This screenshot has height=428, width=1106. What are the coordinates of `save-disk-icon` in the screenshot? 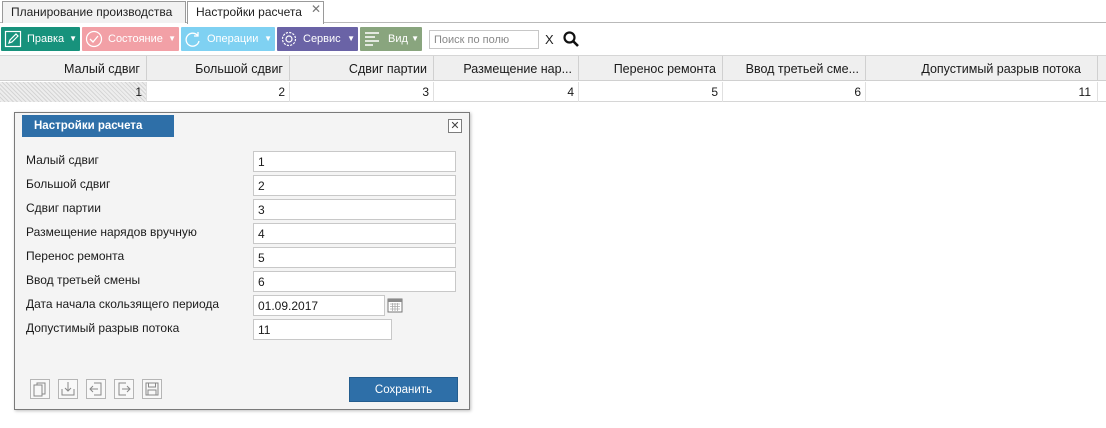 It's located at (152, 389).